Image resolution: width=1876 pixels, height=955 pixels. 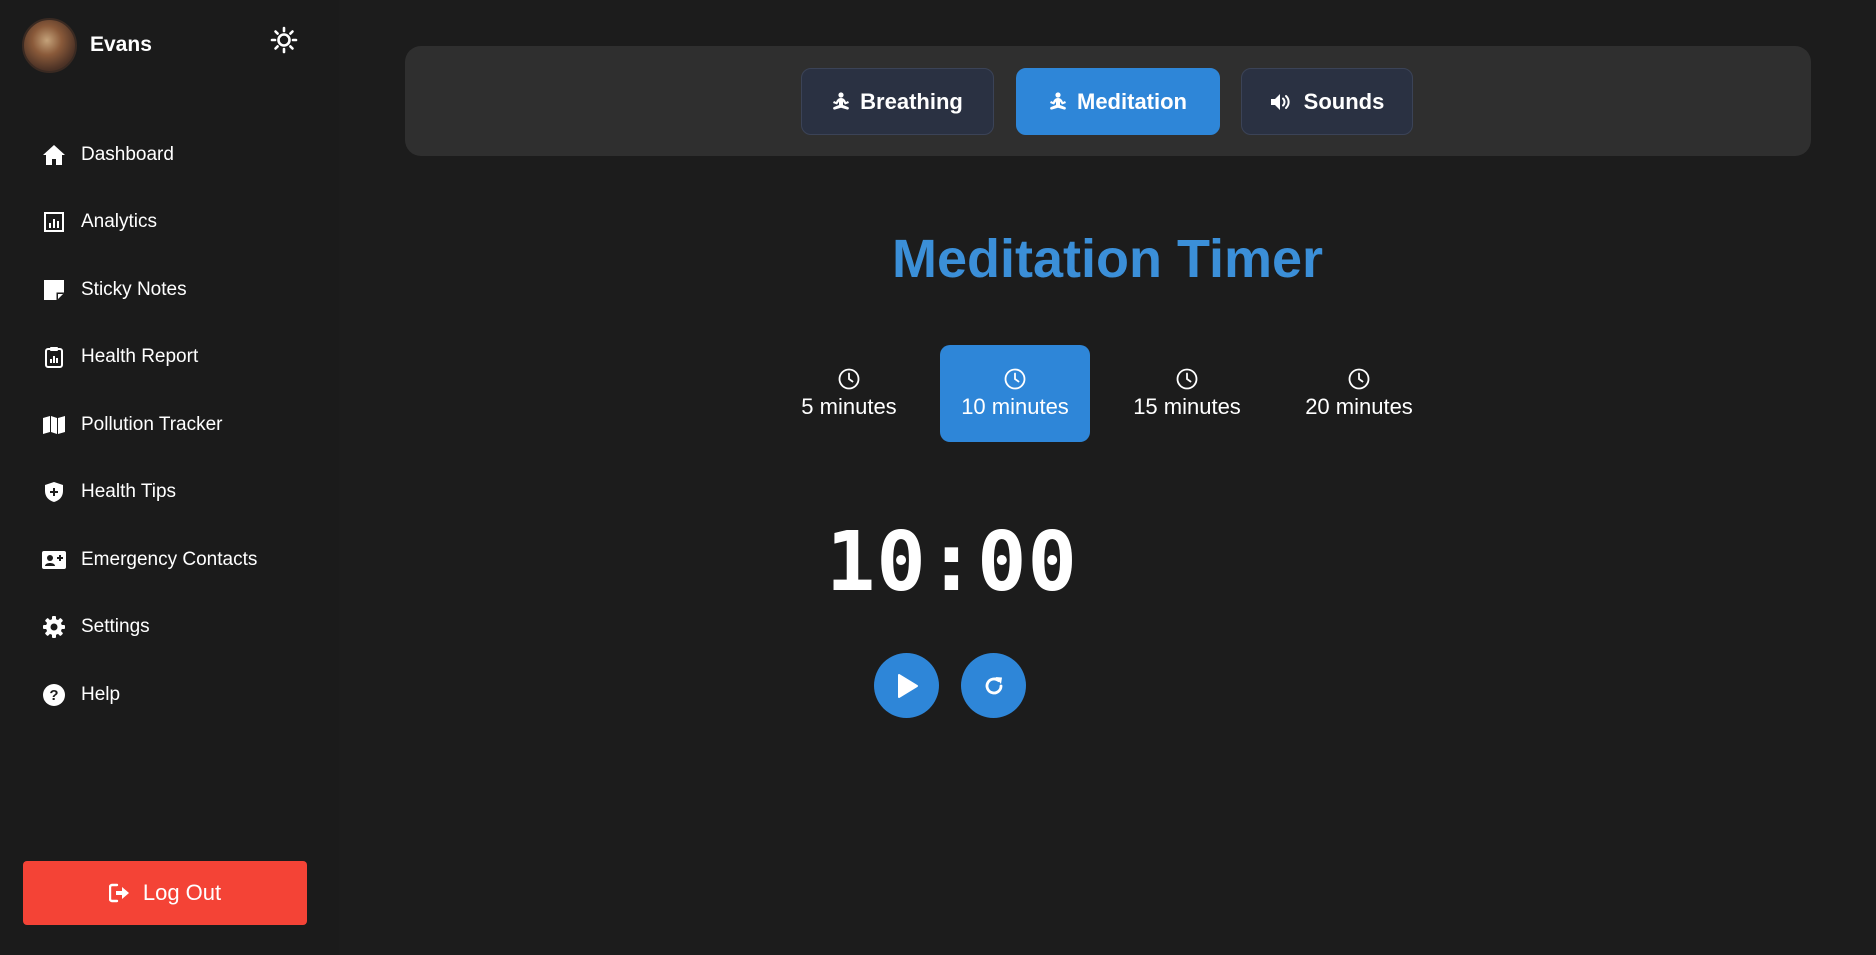 I want to click on clipboard-icon, so click(x=54, y=357).